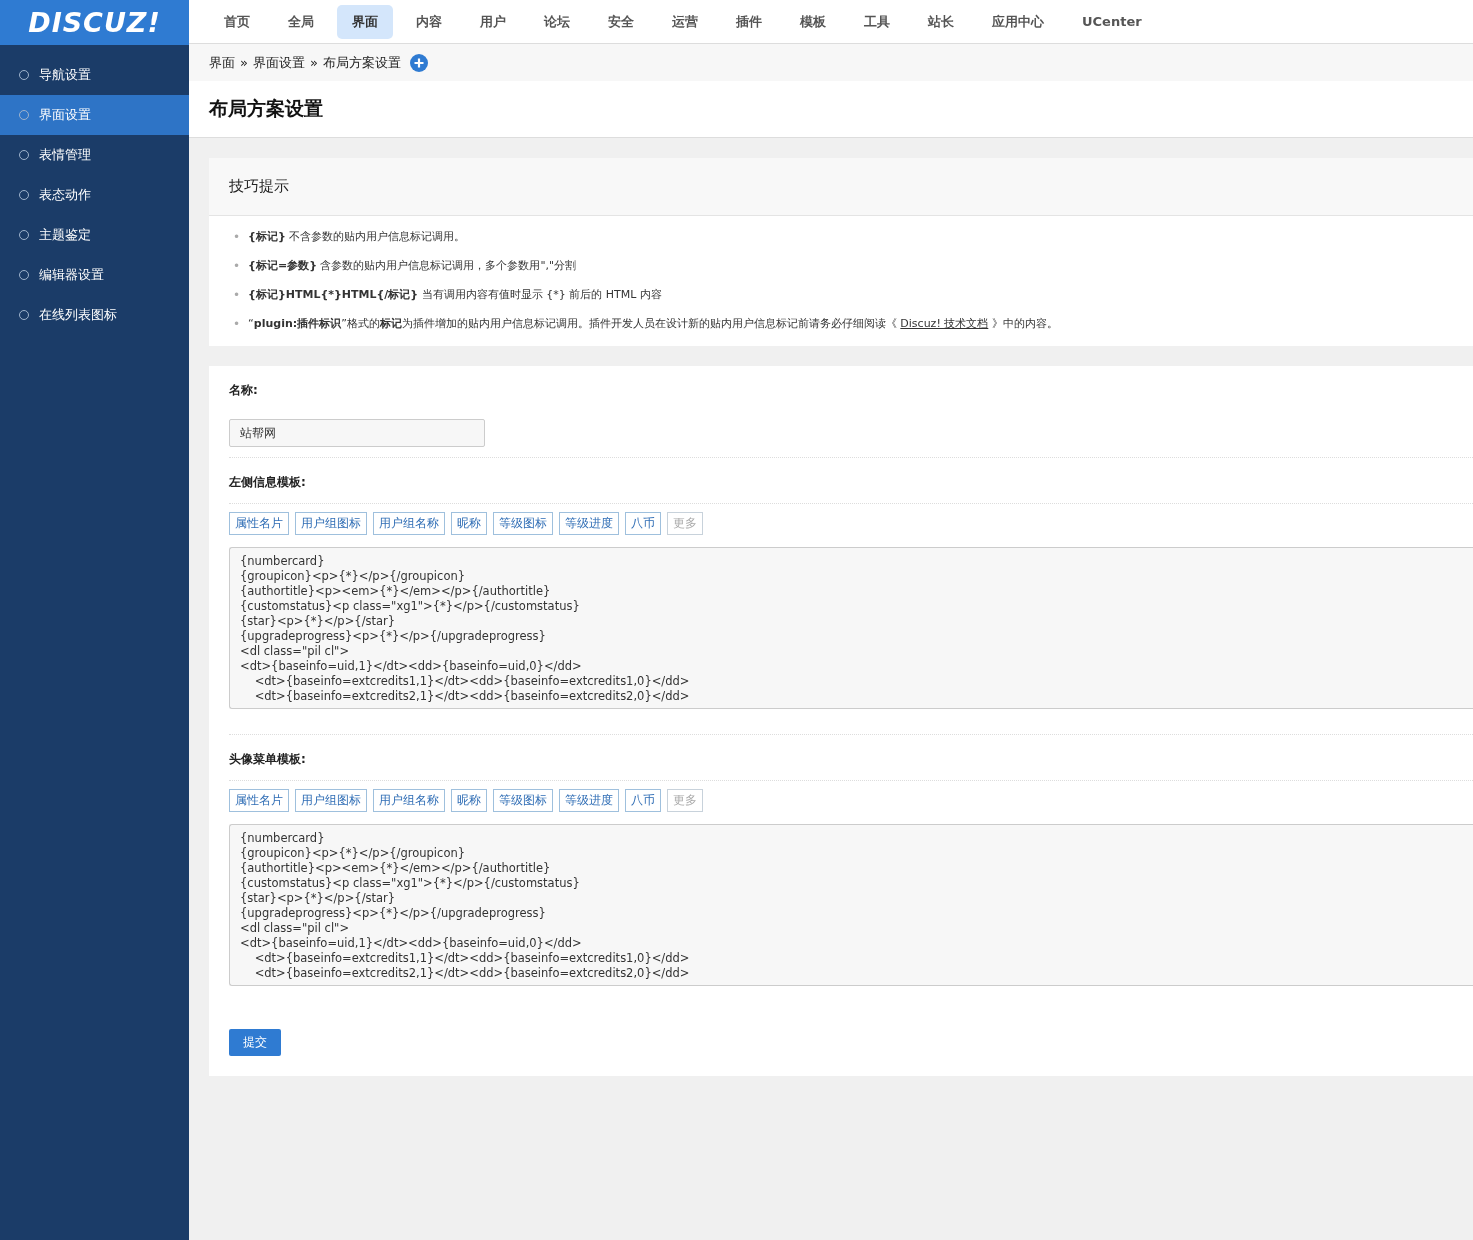  What do you see at coordinates (455, 294) in the screenshot?
I see `tip-text: {标记}HTML{*}HTML{/标记} 当有调用内容有值时显示 {*} 前后的 HTML 内容` at bounding box center [455, 294].